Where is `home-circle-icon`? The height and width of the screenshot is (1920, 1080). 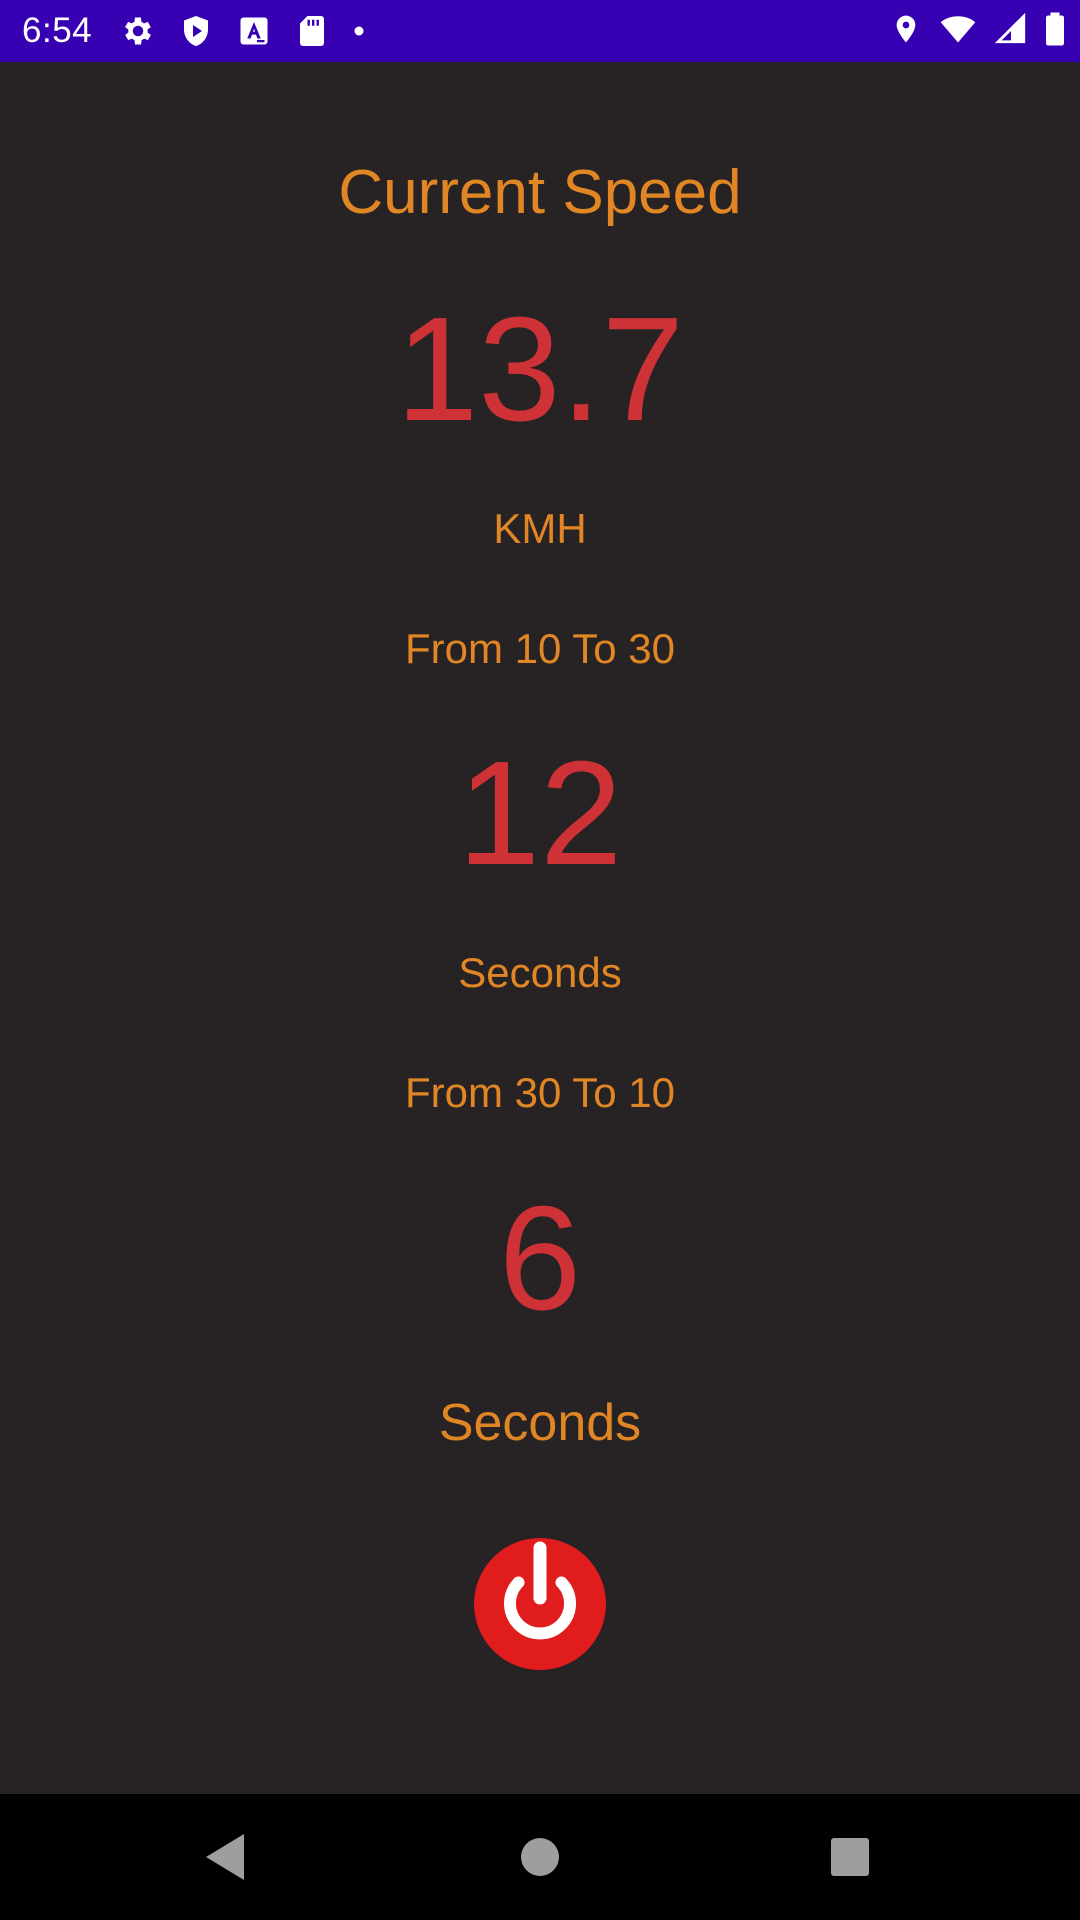 home-circle-icon is located at coordinates (540, 1857).